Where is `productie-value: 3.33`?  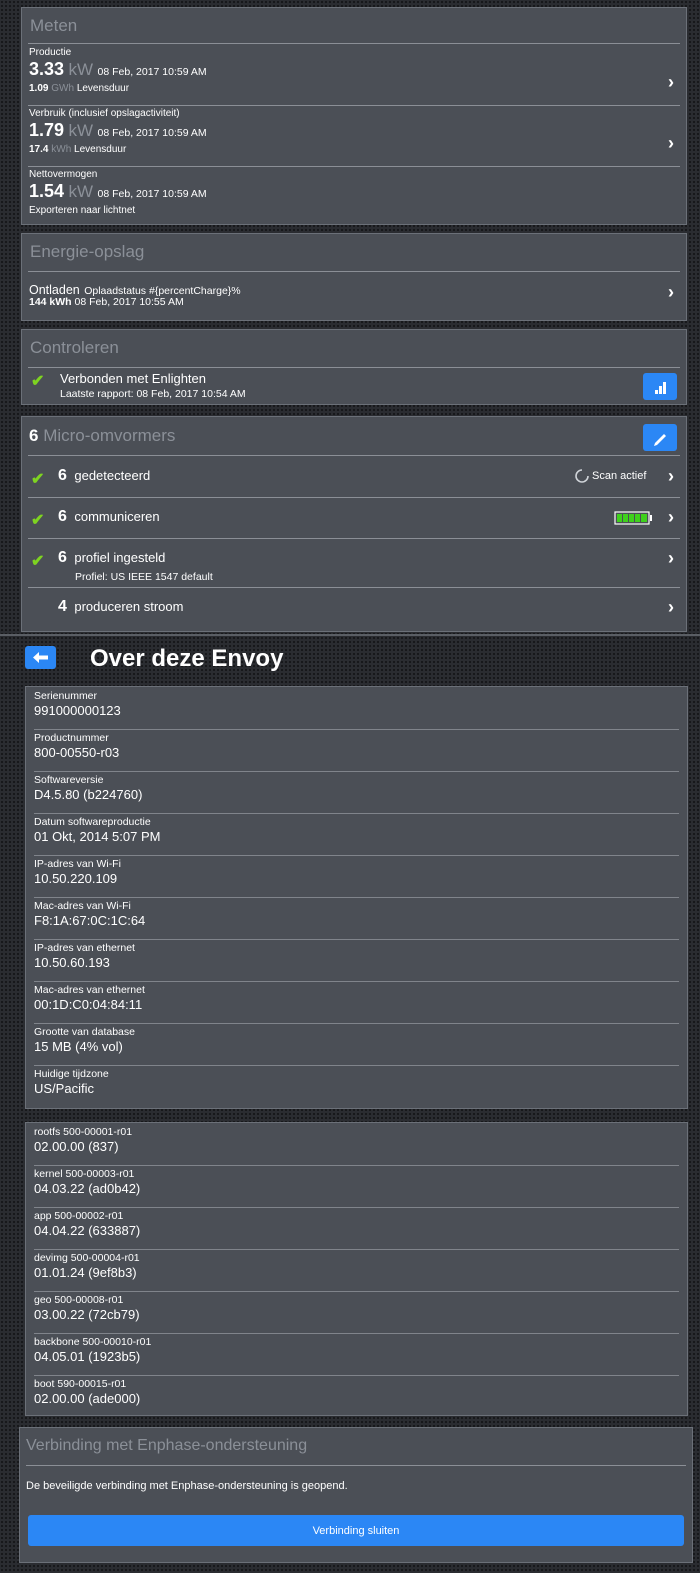
productie-value: 3.33 is located at coordinates (47, 69).